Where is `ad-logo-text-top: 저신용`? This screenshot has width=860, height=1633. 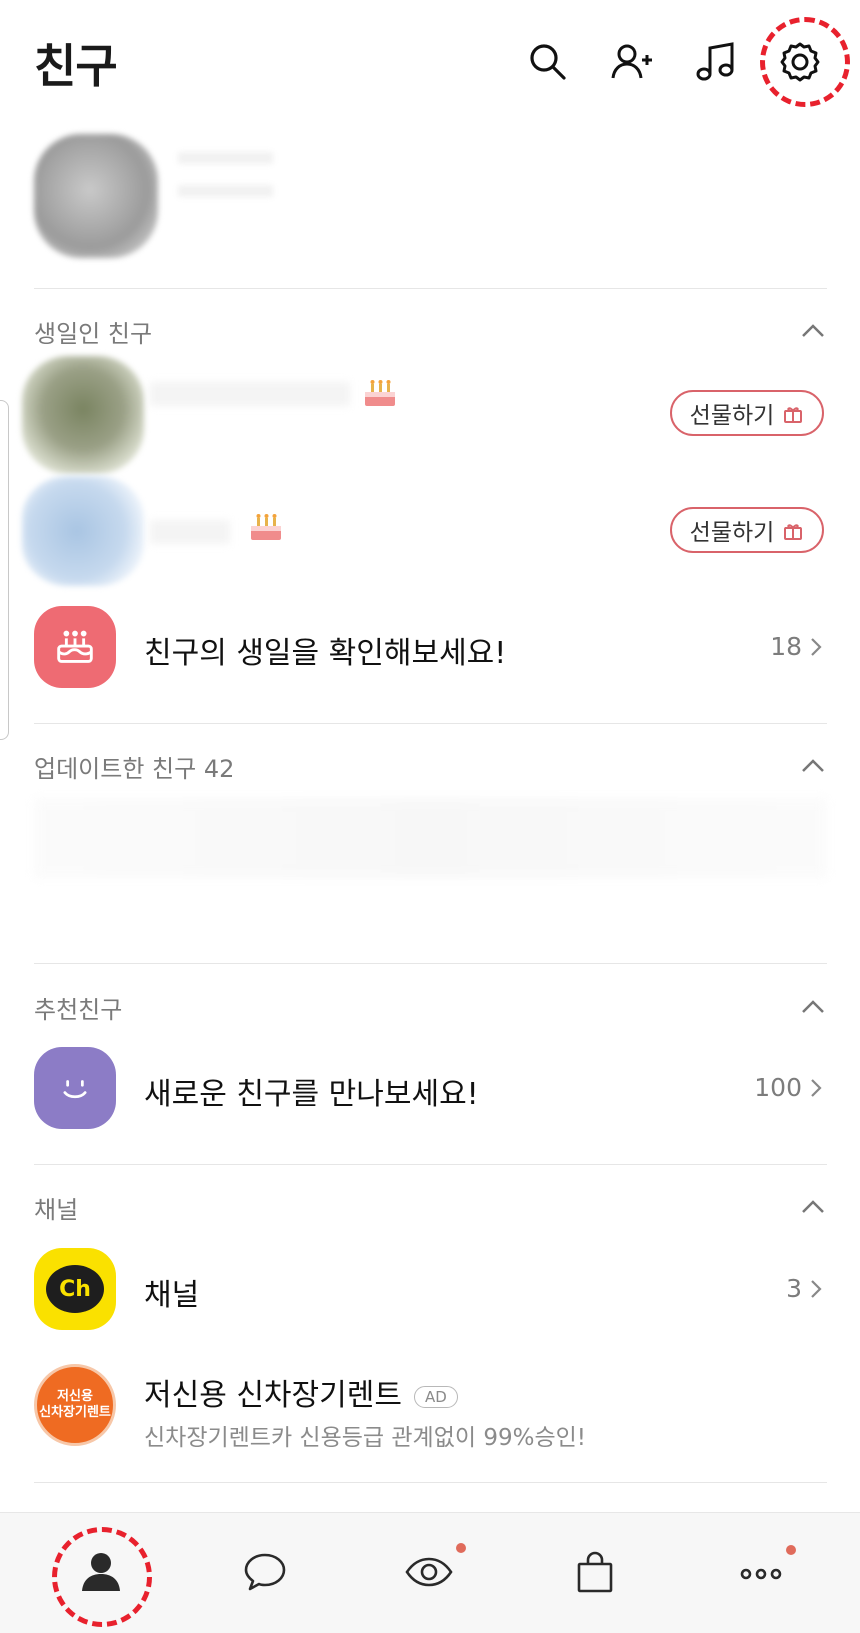
ad-logo-text-top: 저신용 is located at coordinates (75, 1396).